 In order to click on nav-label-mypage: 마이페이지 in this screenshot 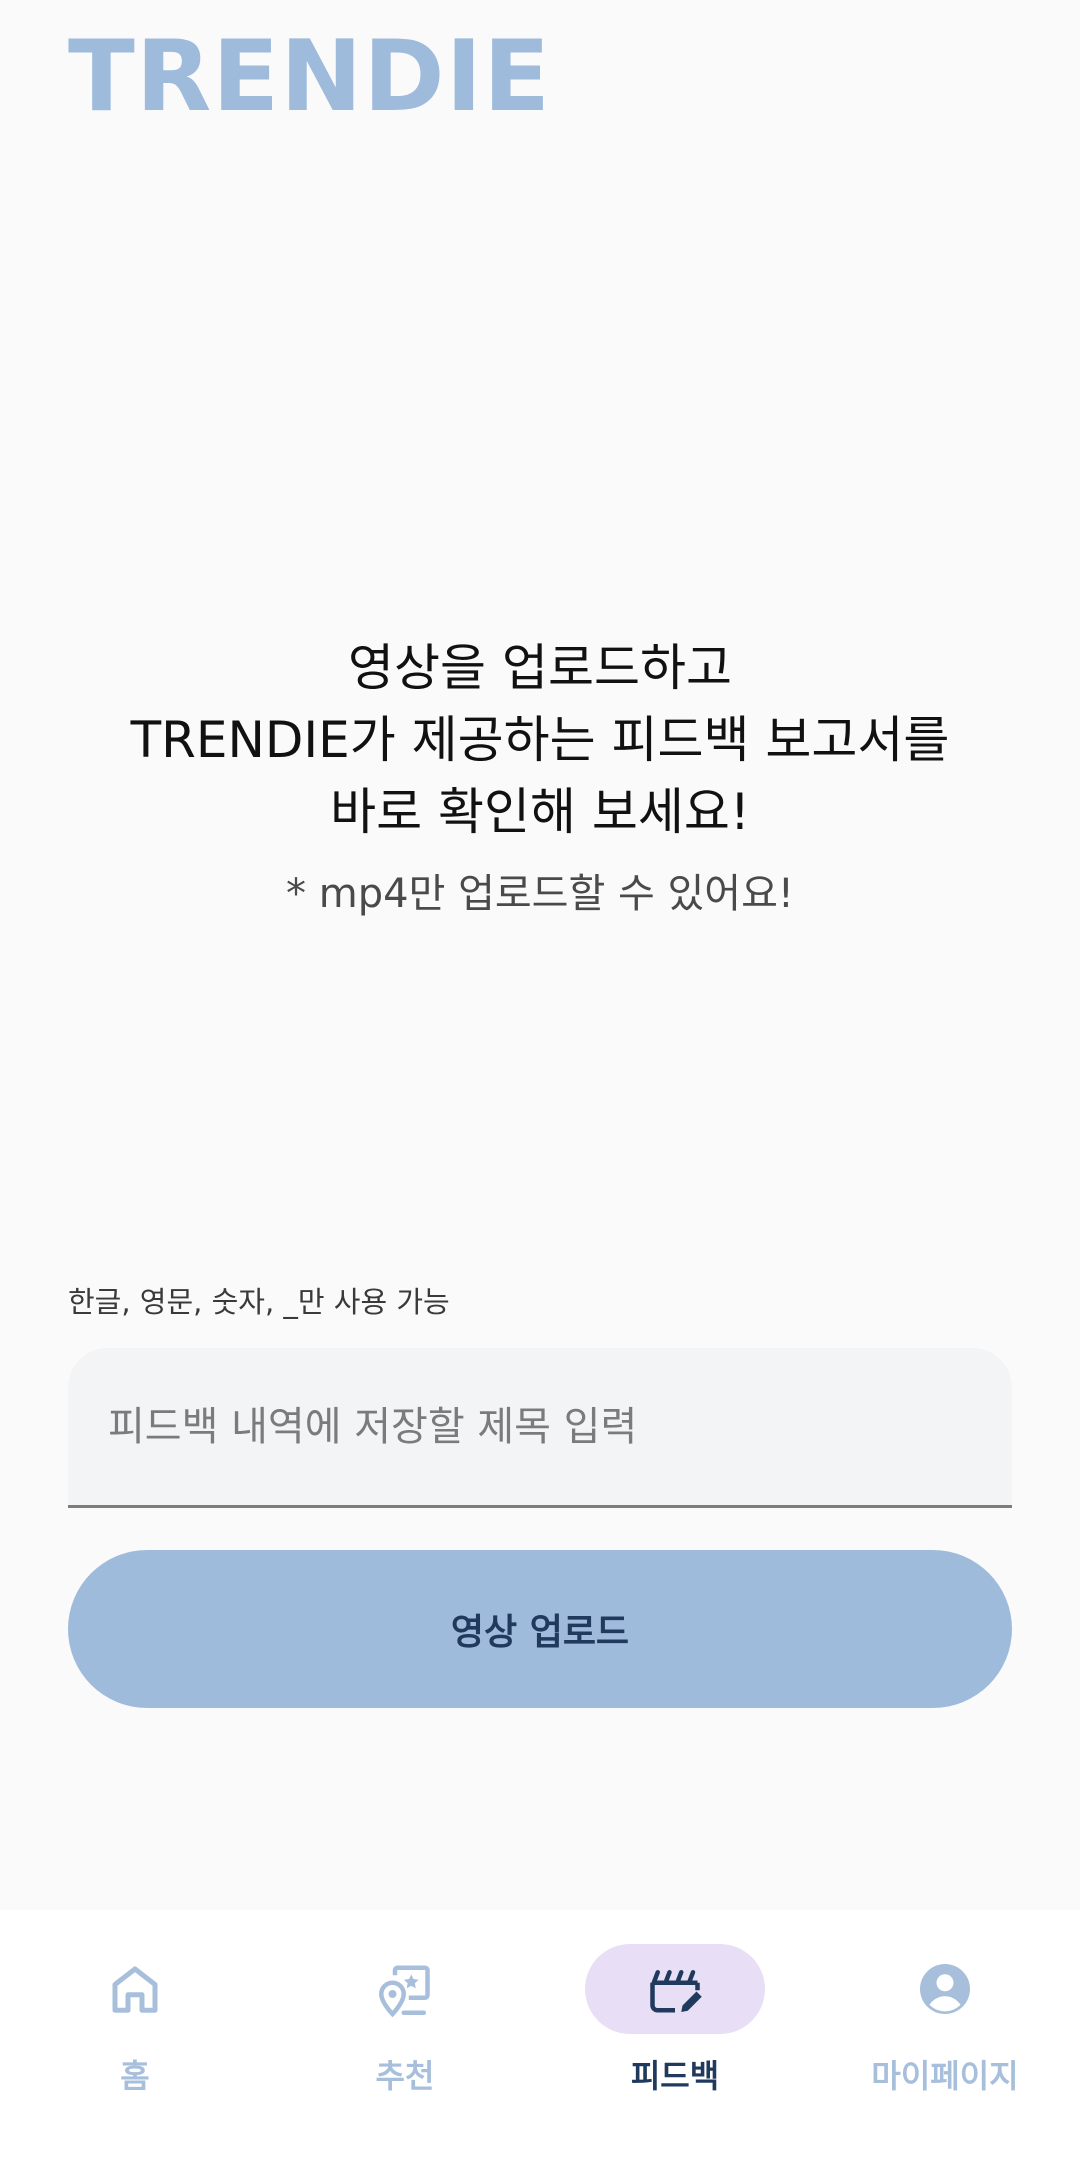, I will do `click(945, 2076)`.